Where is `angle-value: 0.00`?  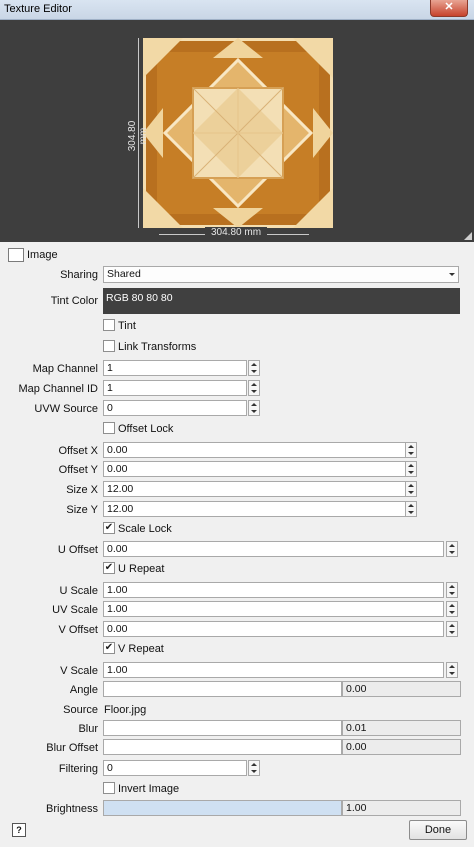 angle-value: 0.00 is located at coordinates (401, 689).